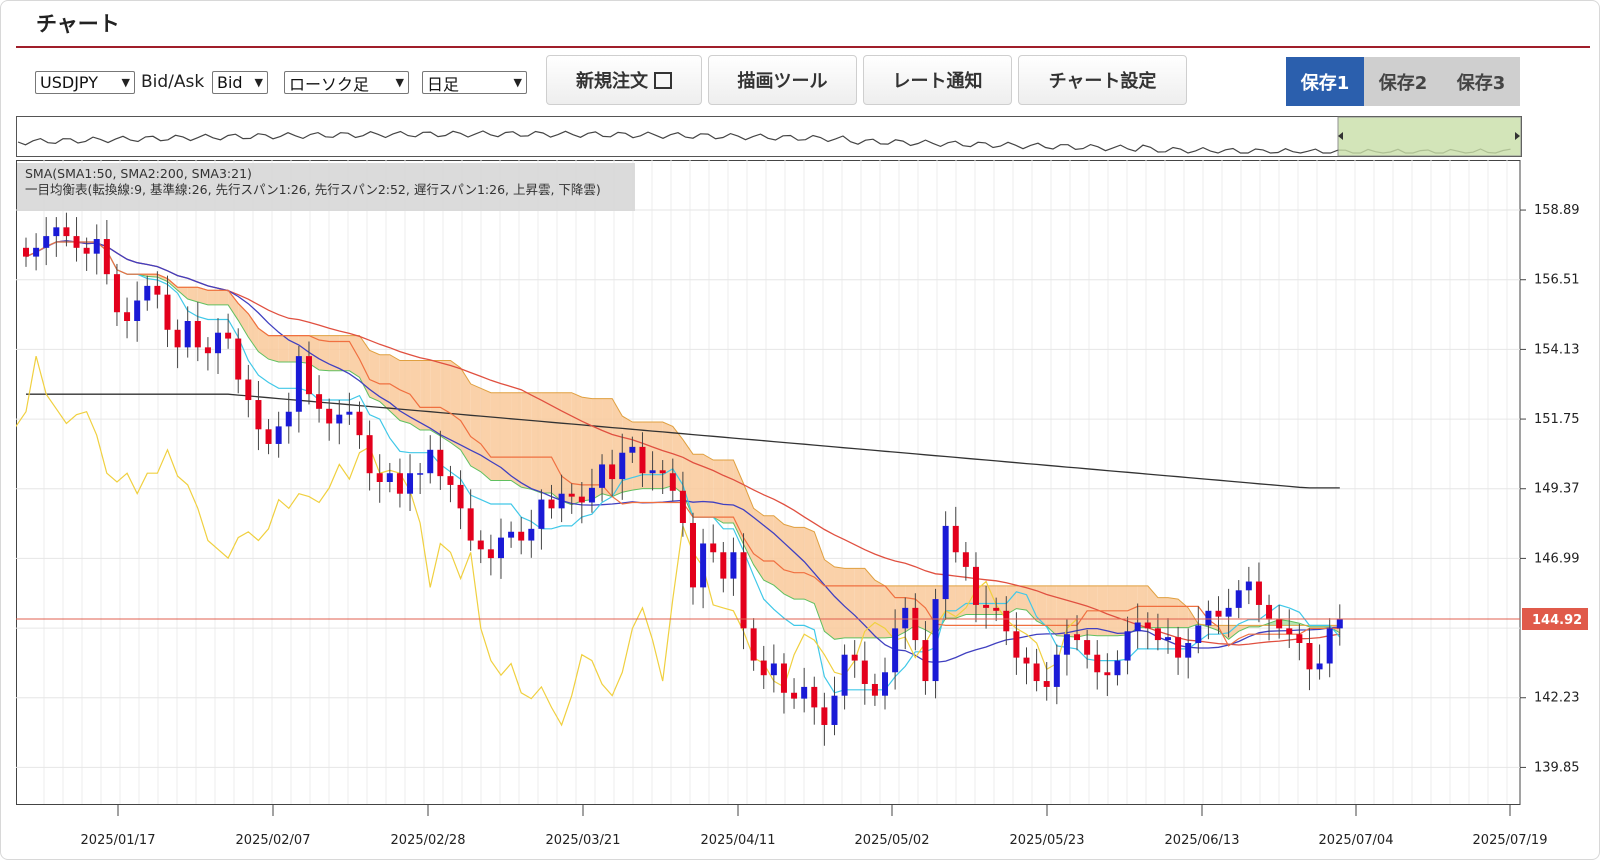  I want to click on pair-select: USDJPY ▼, so click(85, 82).